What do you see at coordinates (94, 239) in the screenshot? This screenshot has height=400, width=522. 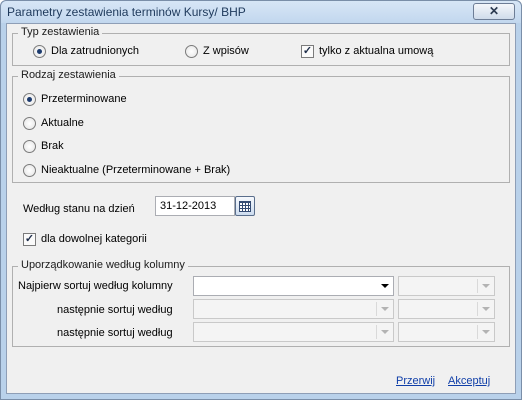 I see `checkbox-any-category-label: dla dowolnej kategorii` at bounding box center [94, 239].